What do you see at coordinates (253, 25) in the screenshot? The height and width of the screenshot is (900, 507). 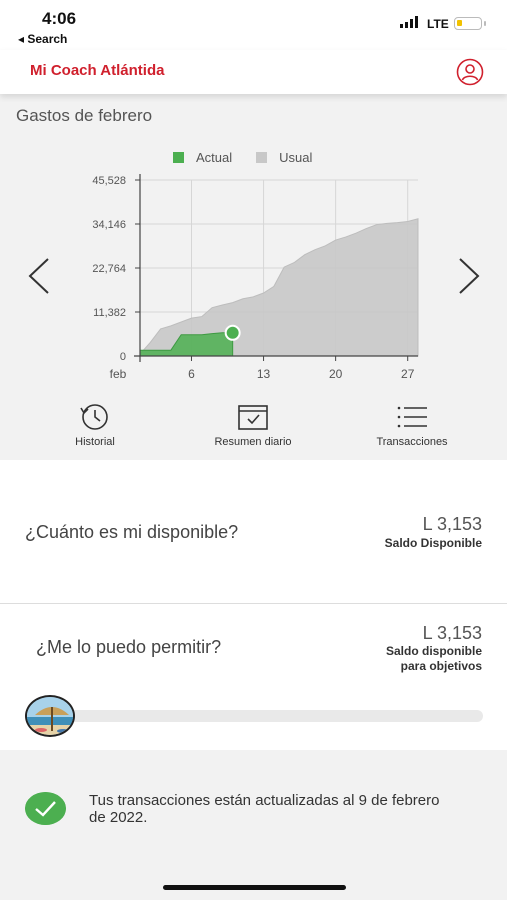 I see `status-bar: 4:06 ◂ Search LTE` at bounding box center [253, 25].